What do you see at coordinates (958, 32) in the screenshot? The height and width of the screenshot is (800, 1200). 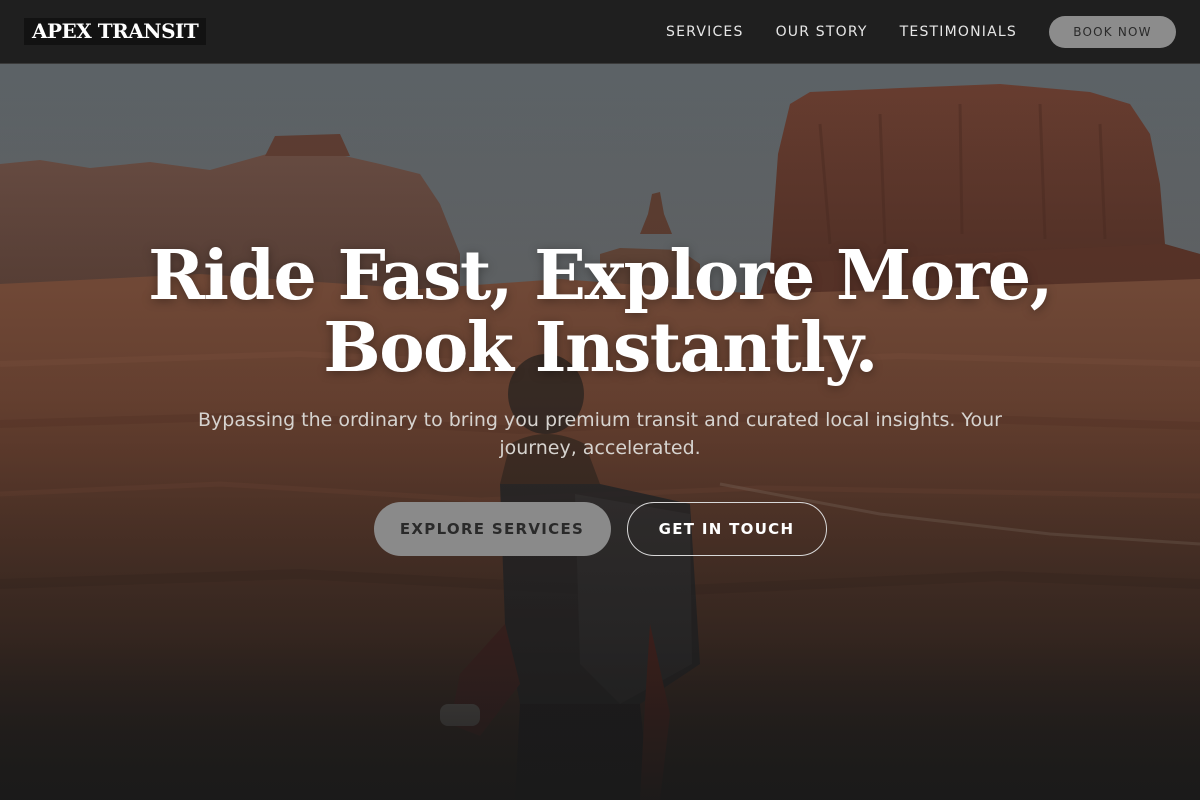 I see `nav-link-testimonials: TESTIMONIALS` at bounding box center [958, 32].